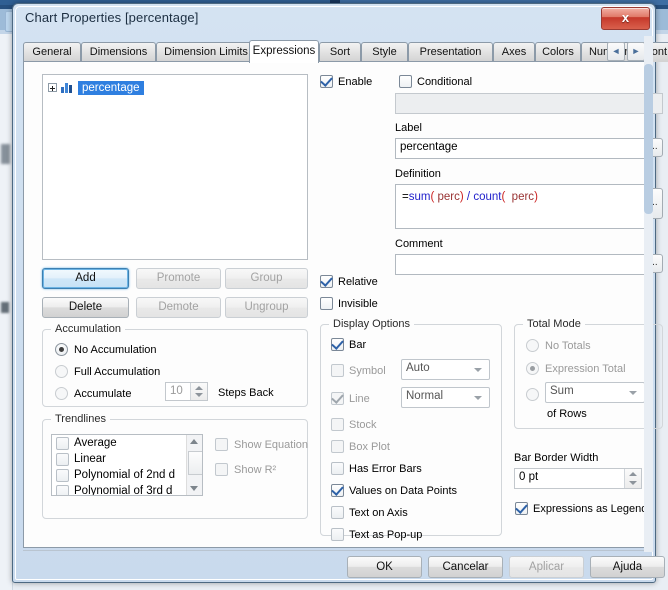 The image size is (668, 590). What do you see at coordinates (372, 324) in the screenshot?
I see `display-options-title: Display Options` at bounding box center [372, 324].